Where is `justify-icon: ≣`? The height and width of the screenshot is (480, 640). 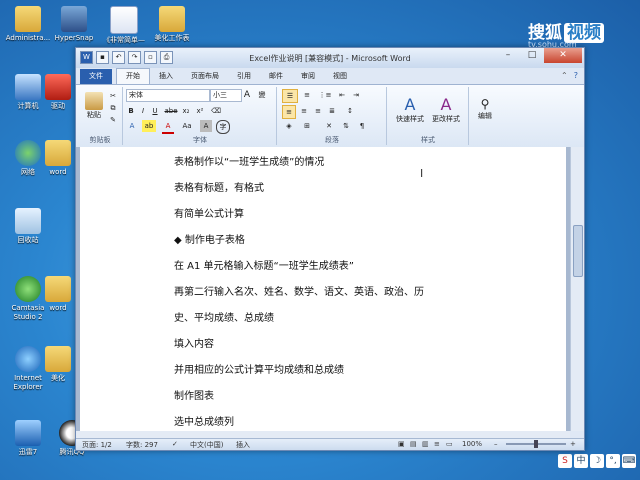 justify-icon: ≣ is located at coordinates (332, 111).